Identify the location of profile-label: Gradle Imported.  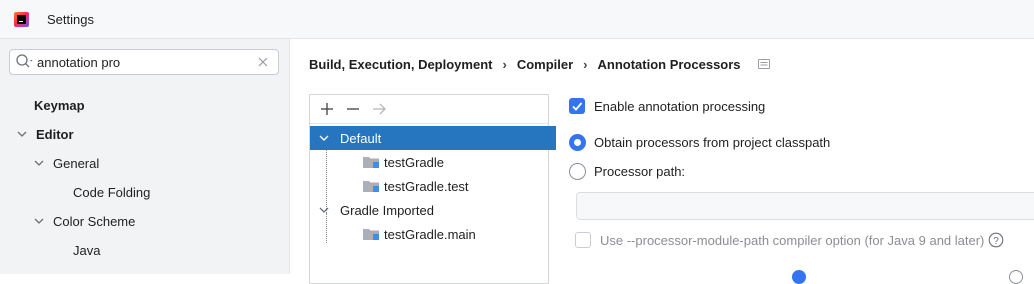
(387, 210).